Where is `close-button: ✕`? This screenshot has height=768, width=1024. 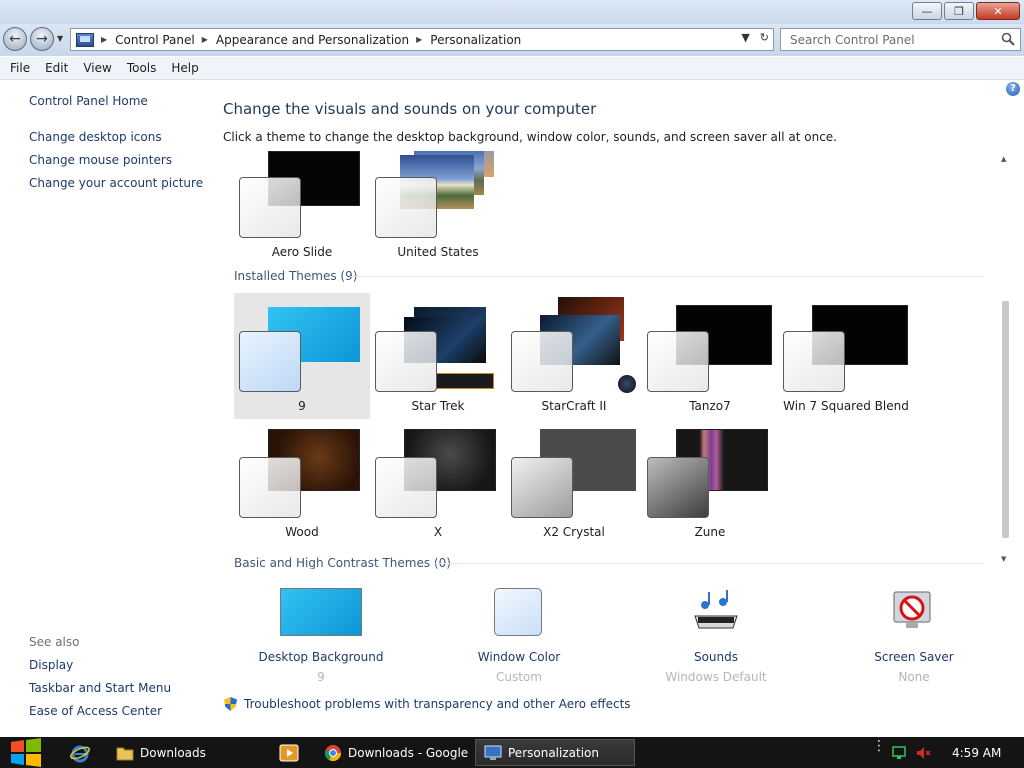 close-button: ✕ is located at coordinates (998, 11).